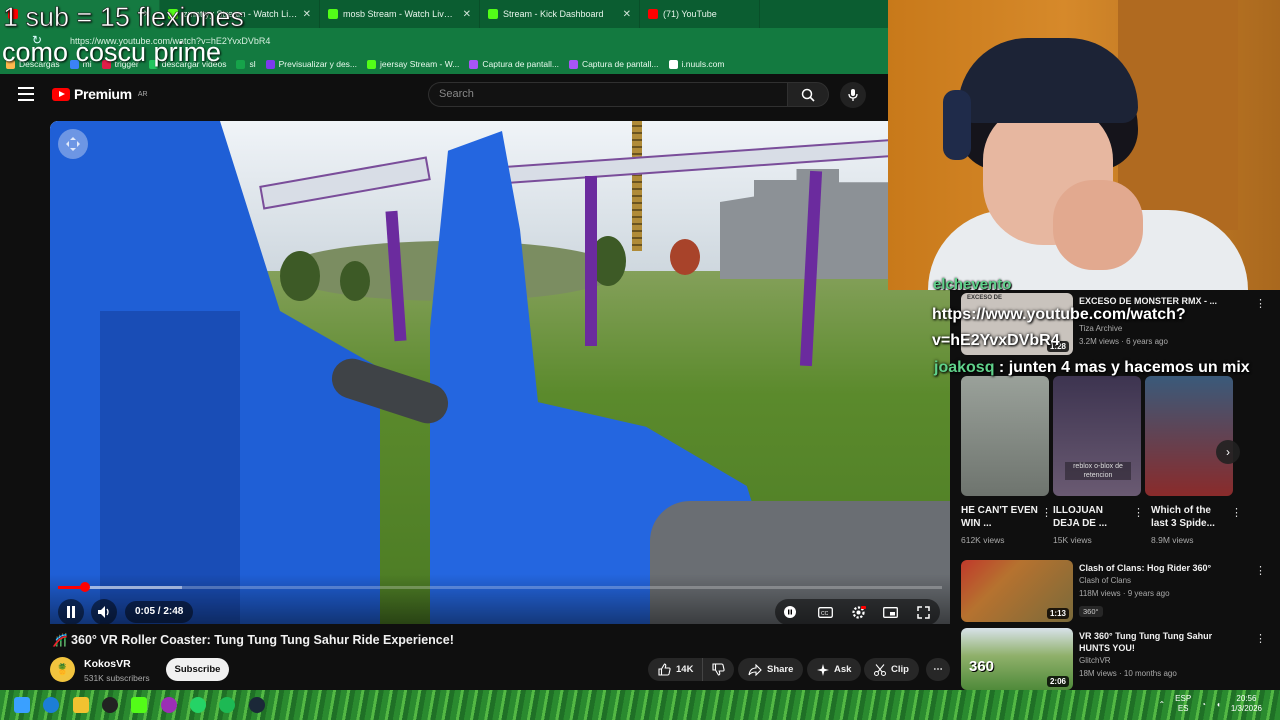 Image resolution: width=1280 pixels, height=720 pixels. I want to click on youtube-header: Premium AR Search, so click(444, 95).